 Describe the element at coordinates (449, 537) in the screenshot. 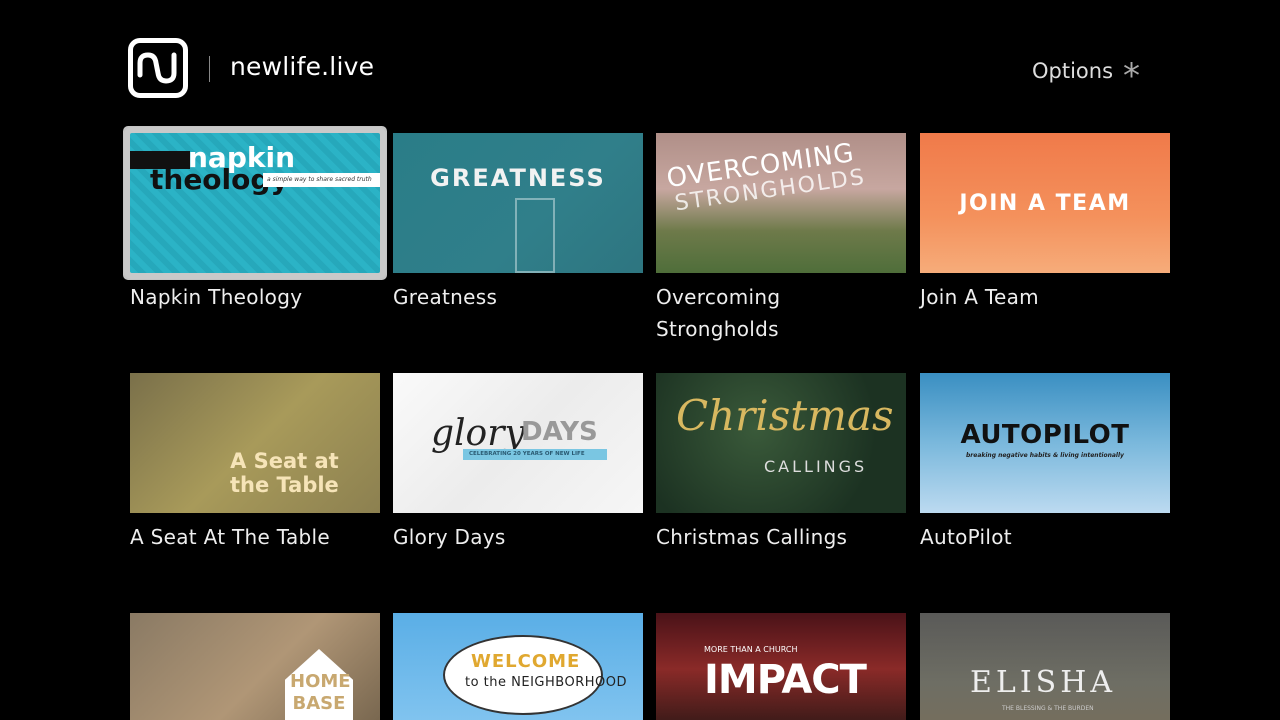

I see `series-title: Glory Days` at that location.